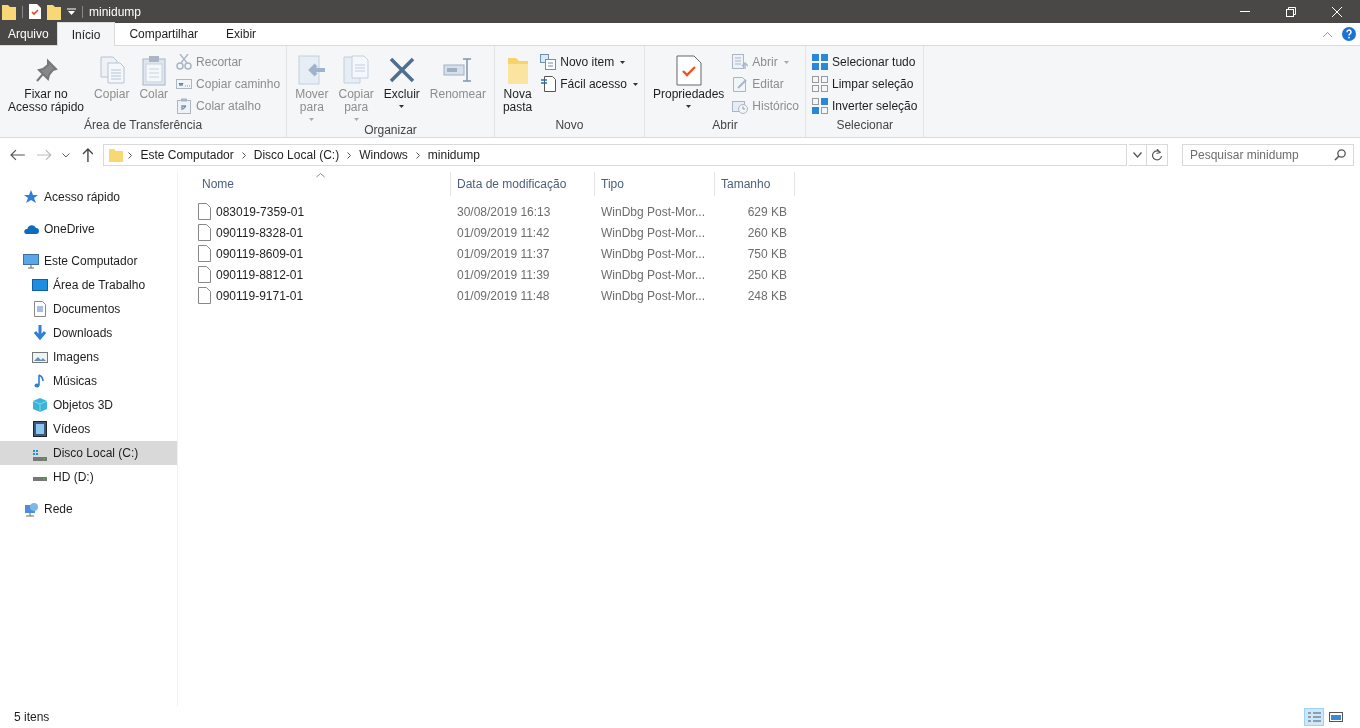 This screenshot has height=728, width=1360. I want to click on sidebar-item: Downloads, so click(88, 333).